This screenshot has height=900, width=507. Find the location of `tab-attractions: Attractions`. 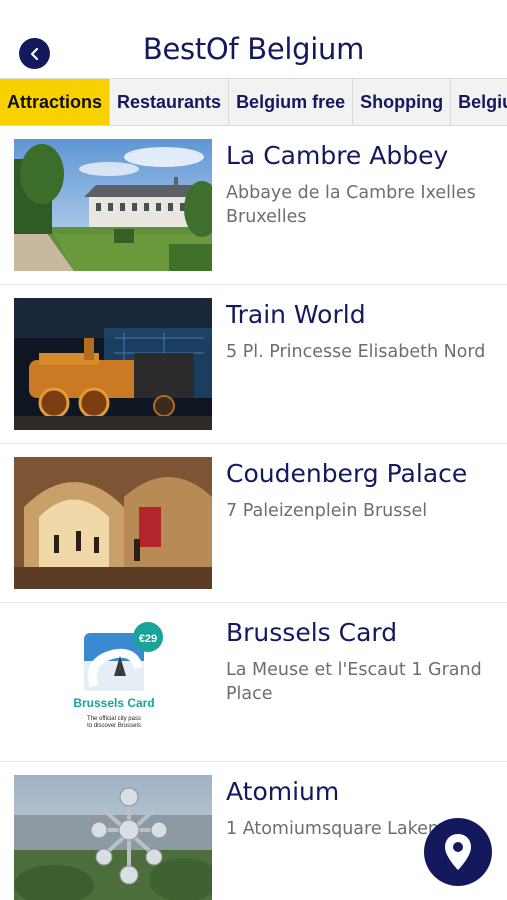

tab-attractions: Attractions is located at coordinates (55, 102).